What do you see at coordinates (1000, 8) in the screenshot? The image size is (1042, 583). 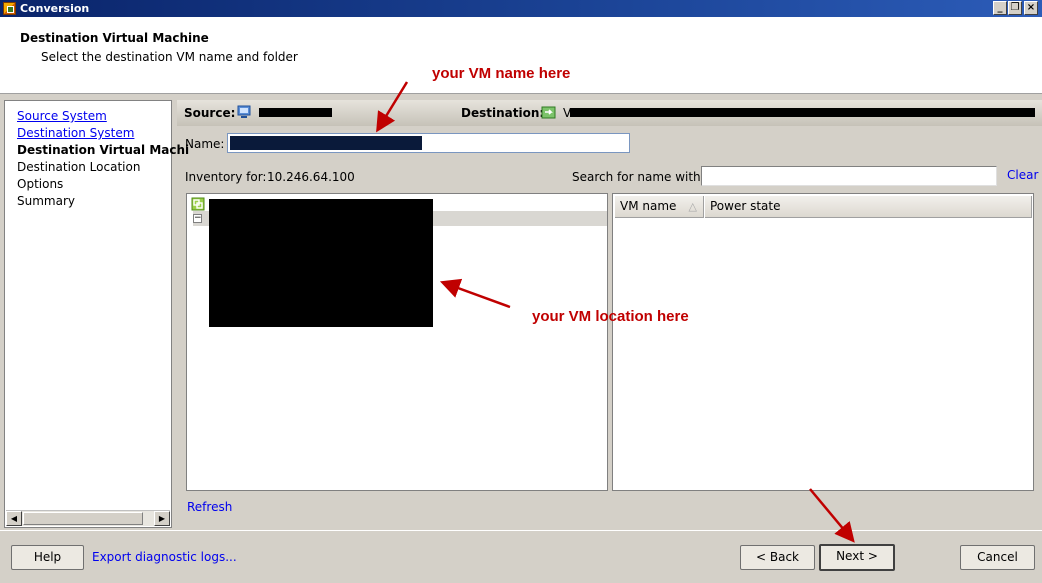 I see `minimize-button: _` at bounding box center [1000, 8].